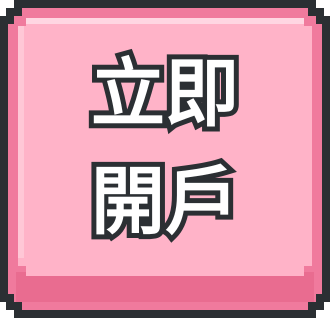 This screenshot has width=330, height=318. I want to click on button-label-line1: 立即, so click(165, 94).